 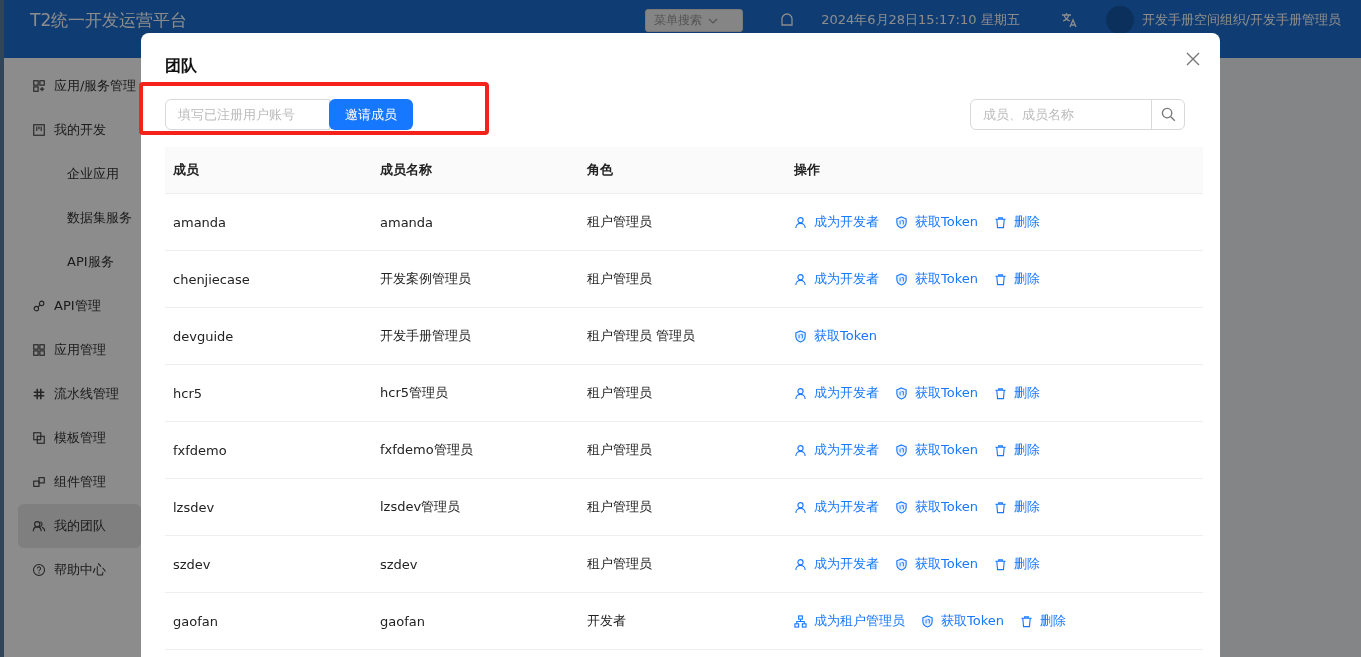 I want to click on team-icon, so click(x=39, y=526).